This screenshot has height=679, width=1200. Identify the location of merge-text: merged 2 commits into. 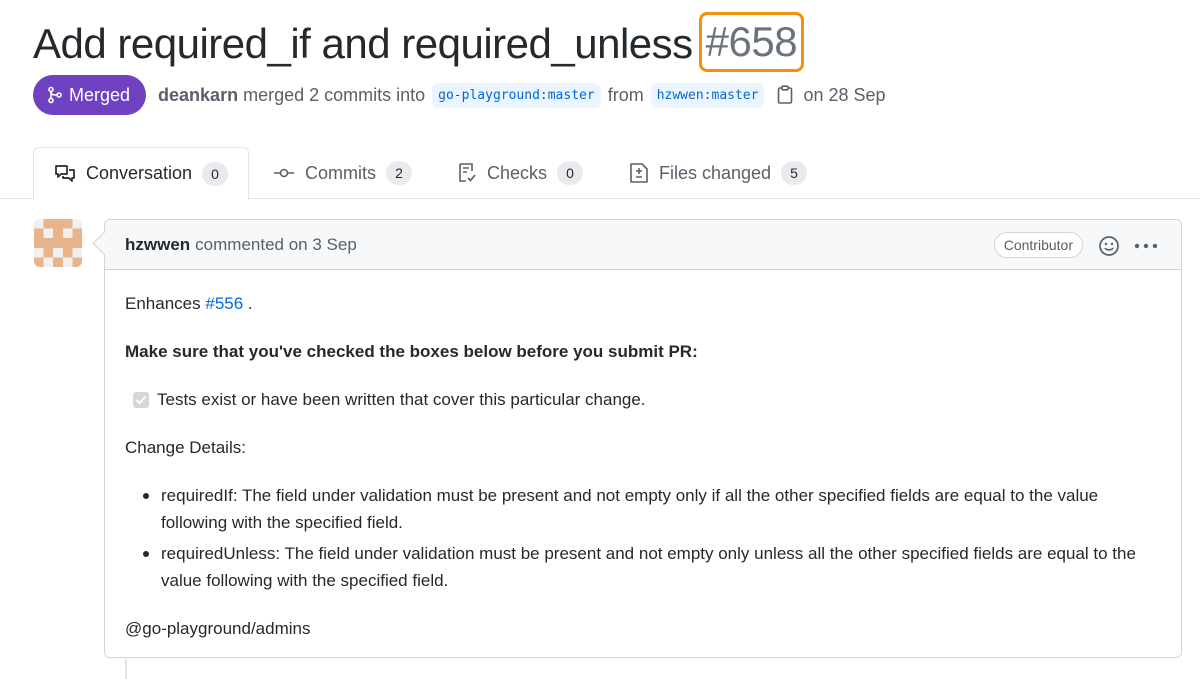
(334, 94).